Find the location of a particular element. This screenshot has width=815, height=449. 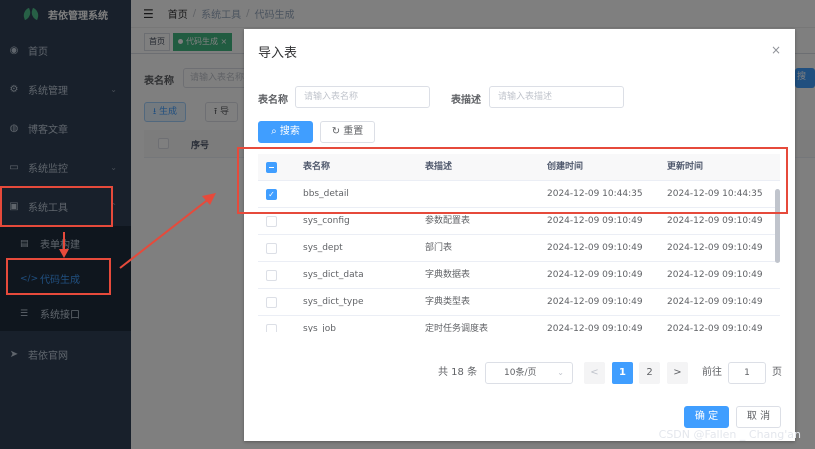

cancel-button: 取 消 is located at coordinates (758, 417).